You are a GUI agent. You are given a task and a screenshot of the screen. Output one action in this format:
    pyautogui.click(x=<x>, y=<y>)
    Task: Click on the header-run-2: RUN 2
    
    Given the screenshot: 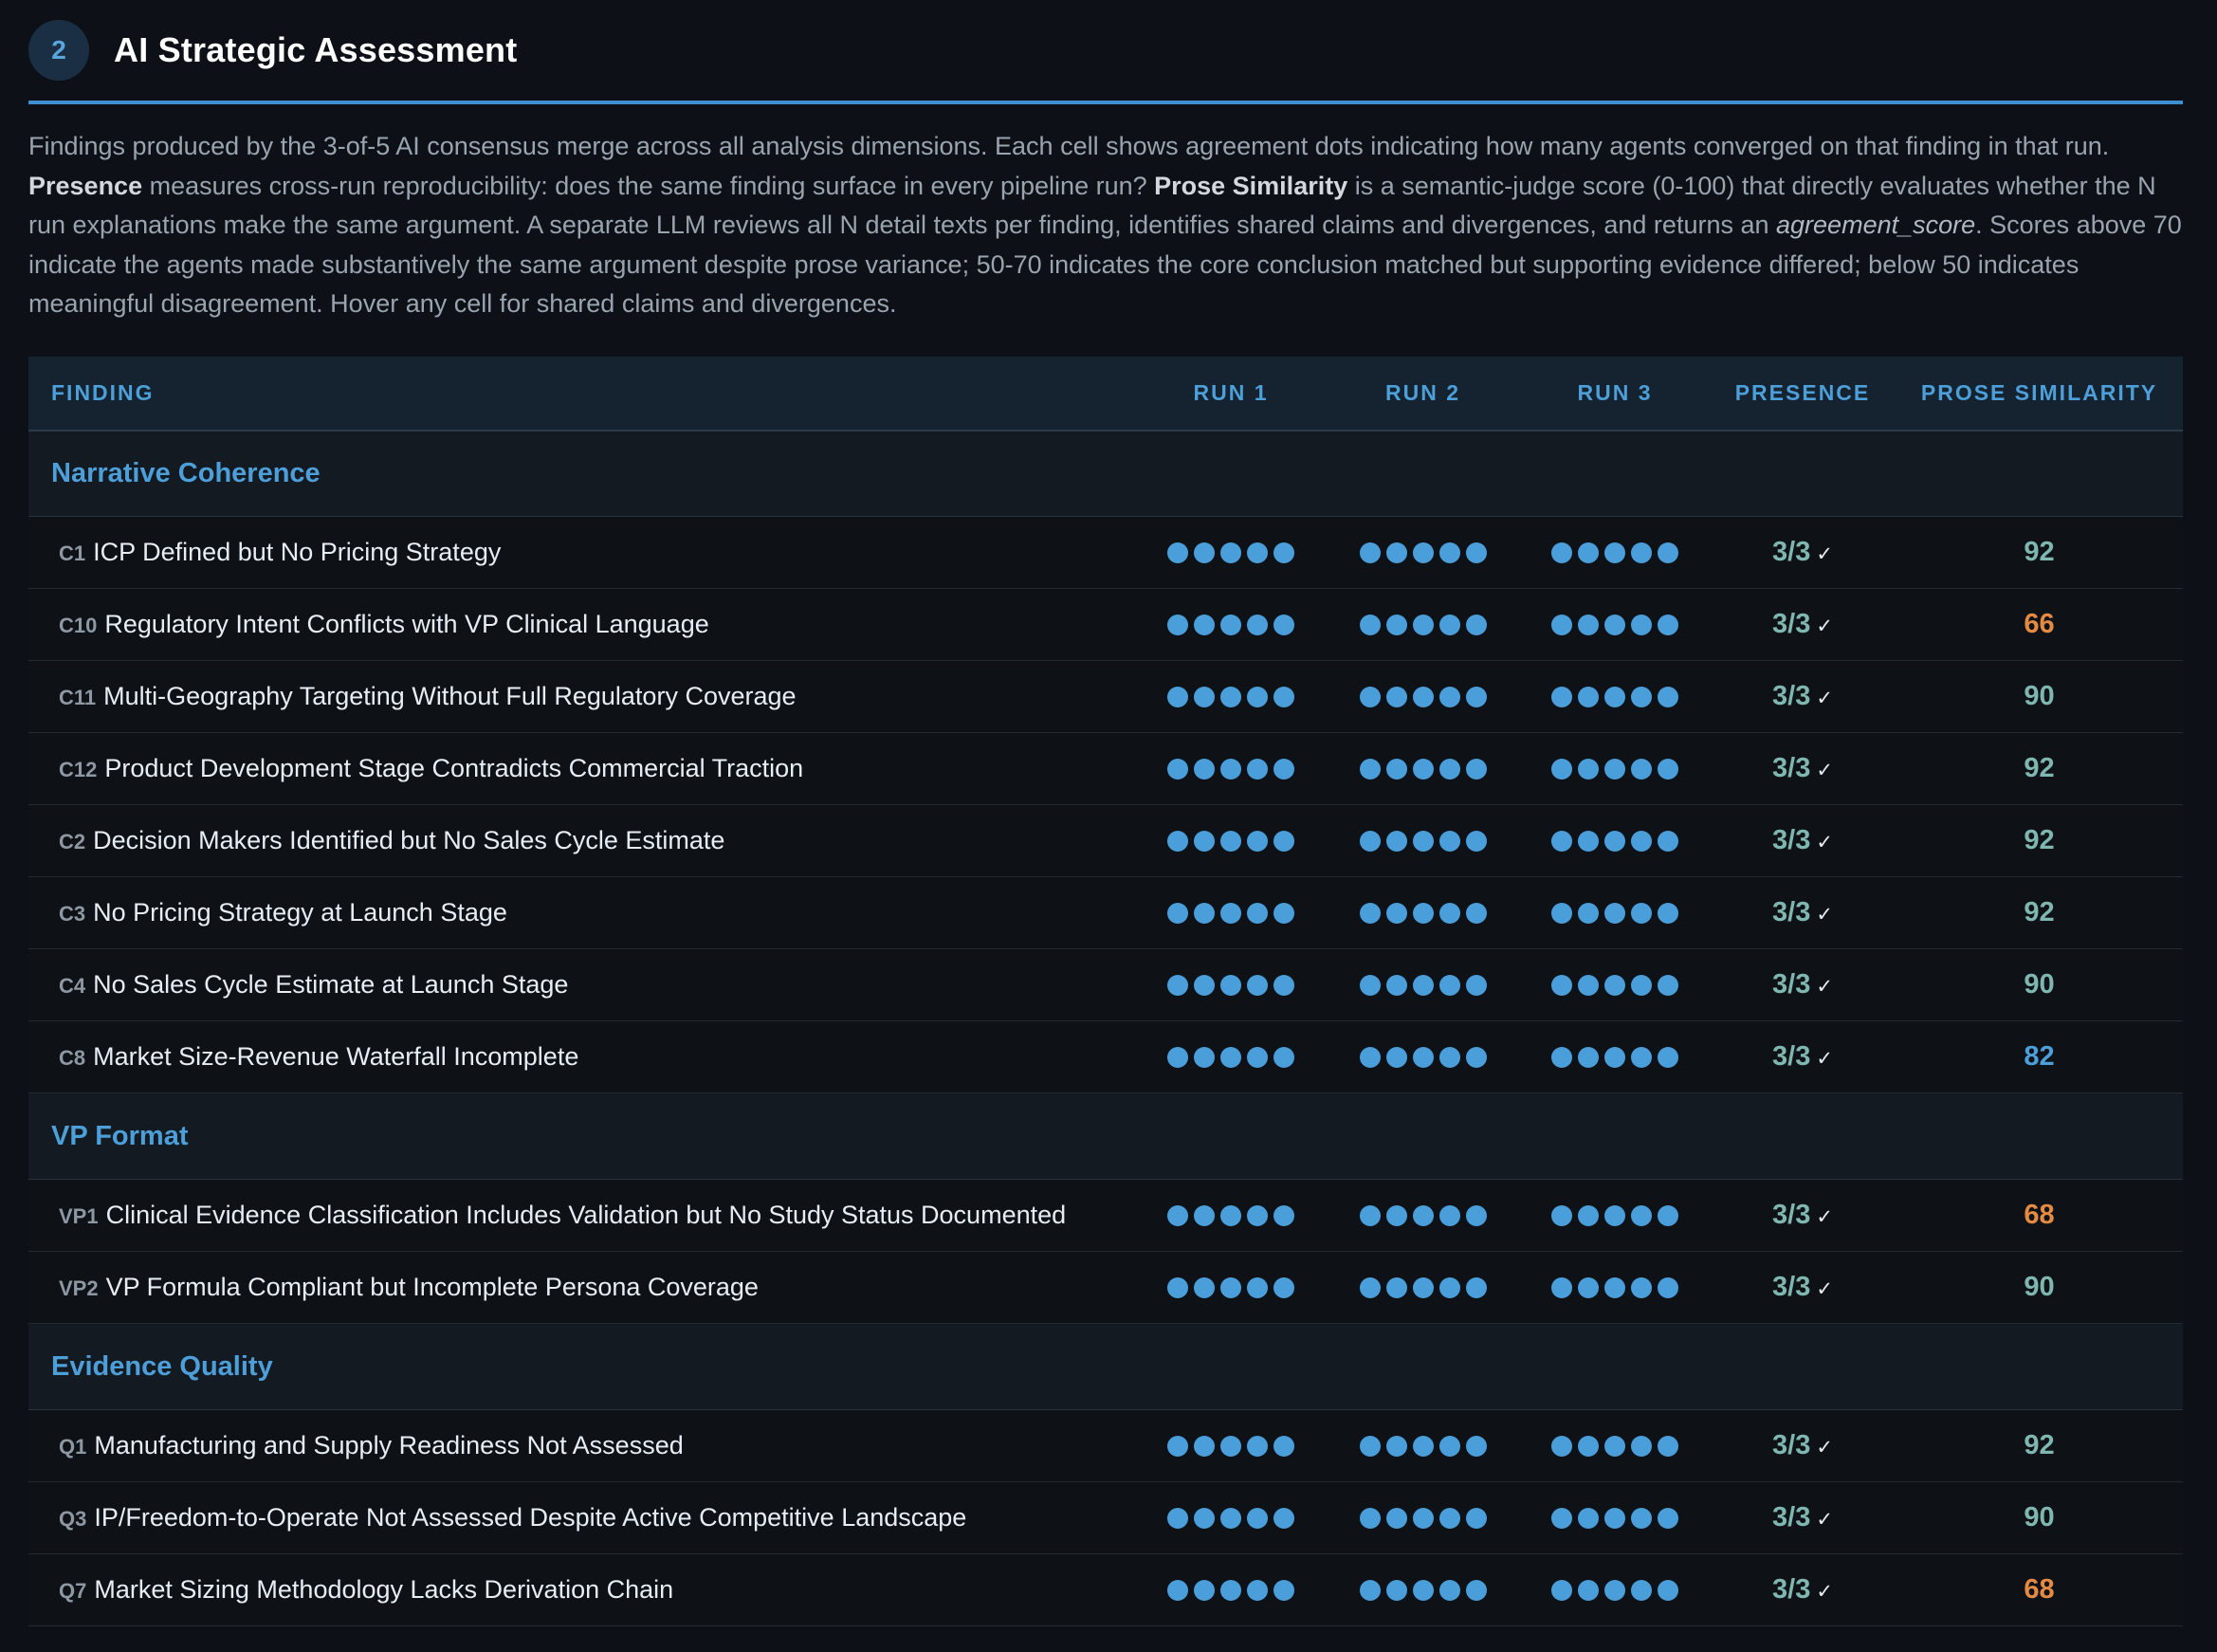 What is the action you would take?
    pyautogui.click(x=1423, y=394)
    